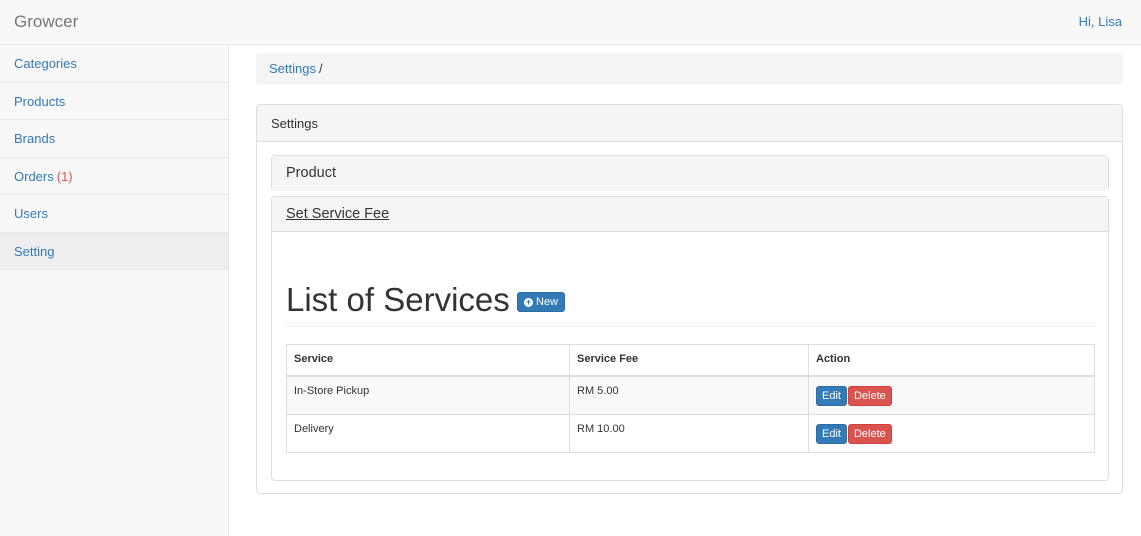  I want to click on sidebar-item-users: Users, so click(114, 214).